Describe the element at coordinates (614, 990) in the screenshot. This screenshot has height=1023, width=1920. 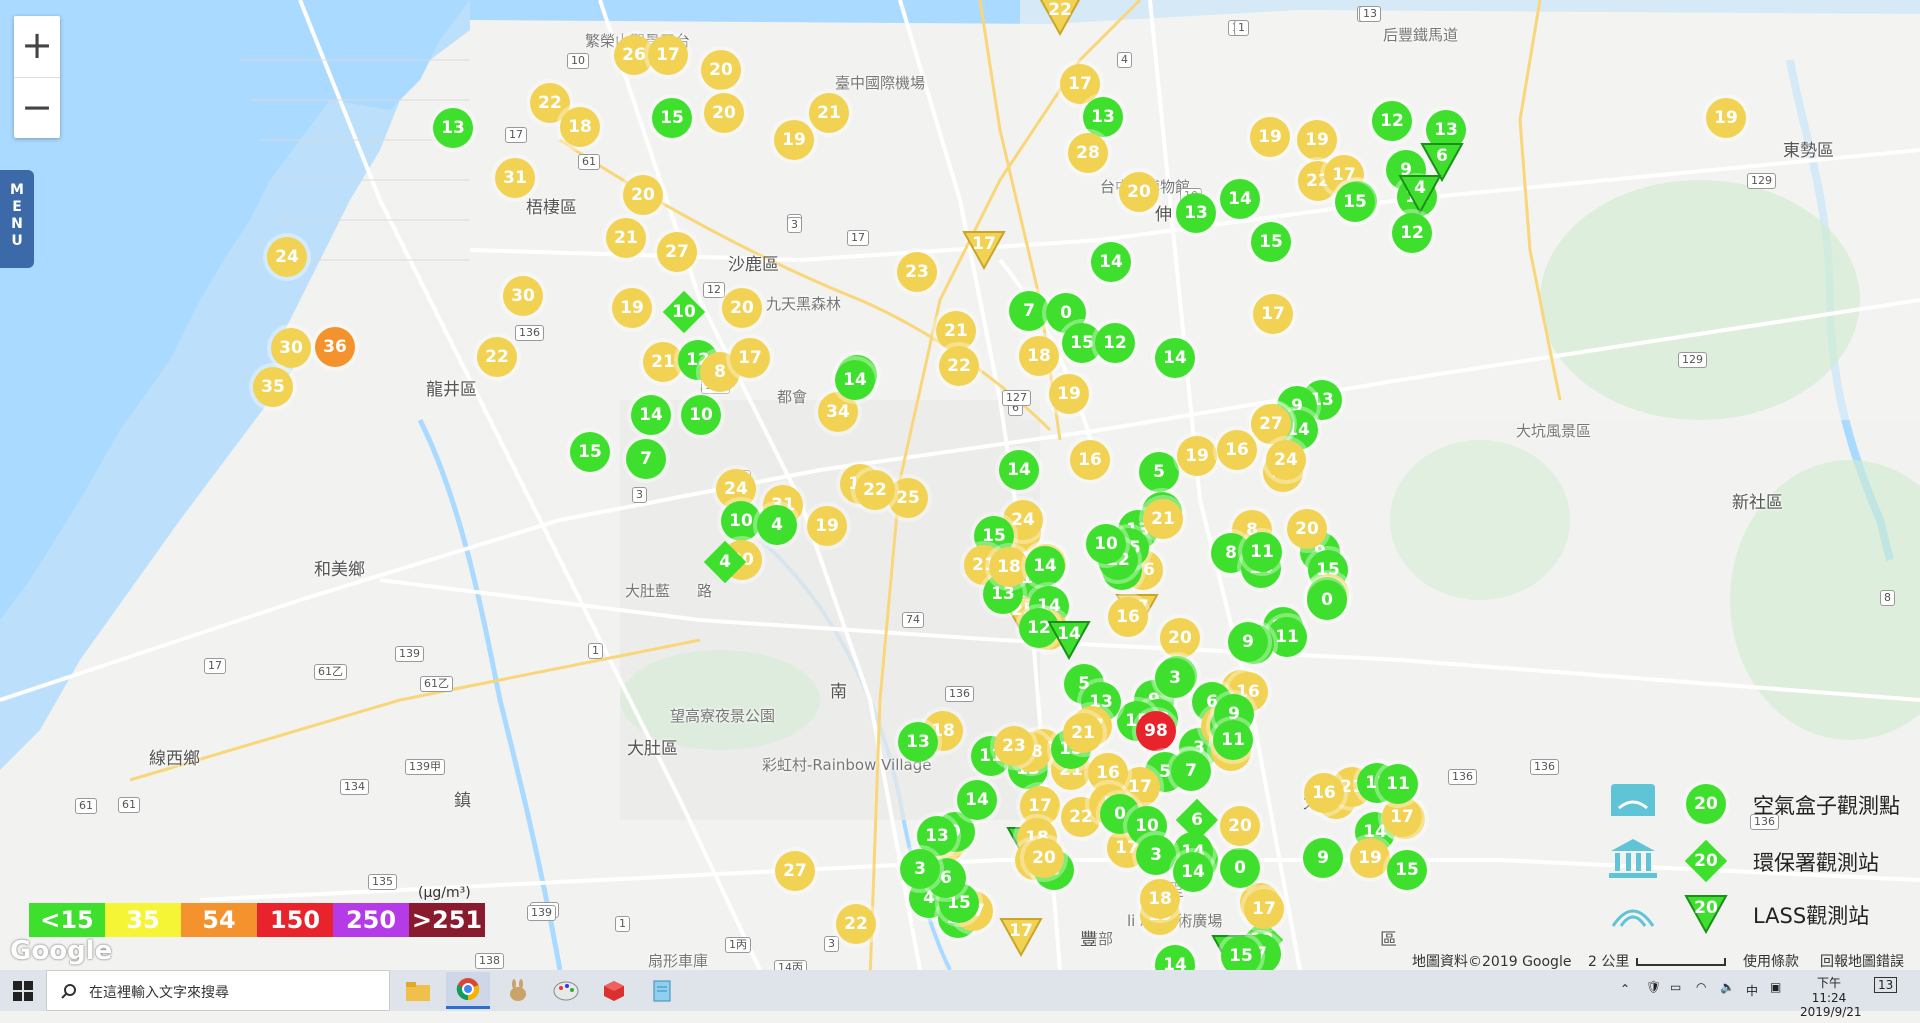
I see `app-button-cube` at that location.